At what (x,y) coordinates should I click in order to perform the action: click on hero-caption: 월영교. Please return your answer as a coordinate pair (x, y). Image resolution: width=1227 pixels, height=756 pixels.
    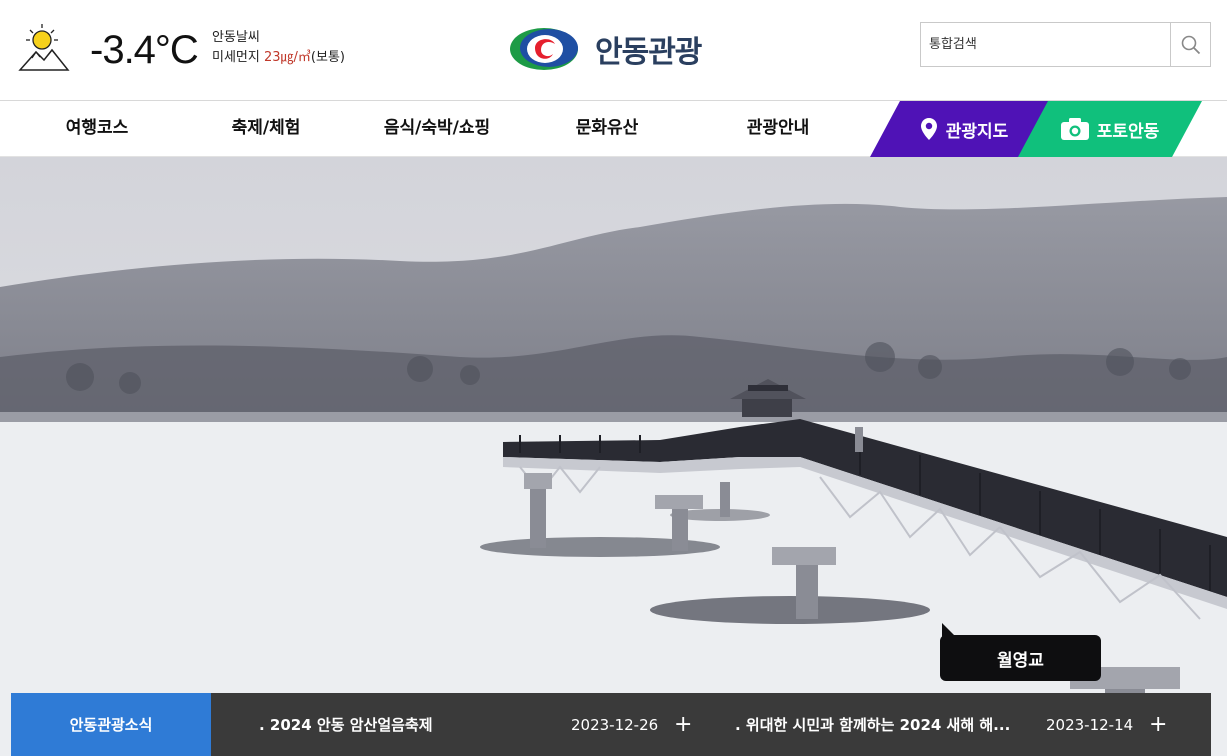
    Looking at the image, I should click on (1020, 652).